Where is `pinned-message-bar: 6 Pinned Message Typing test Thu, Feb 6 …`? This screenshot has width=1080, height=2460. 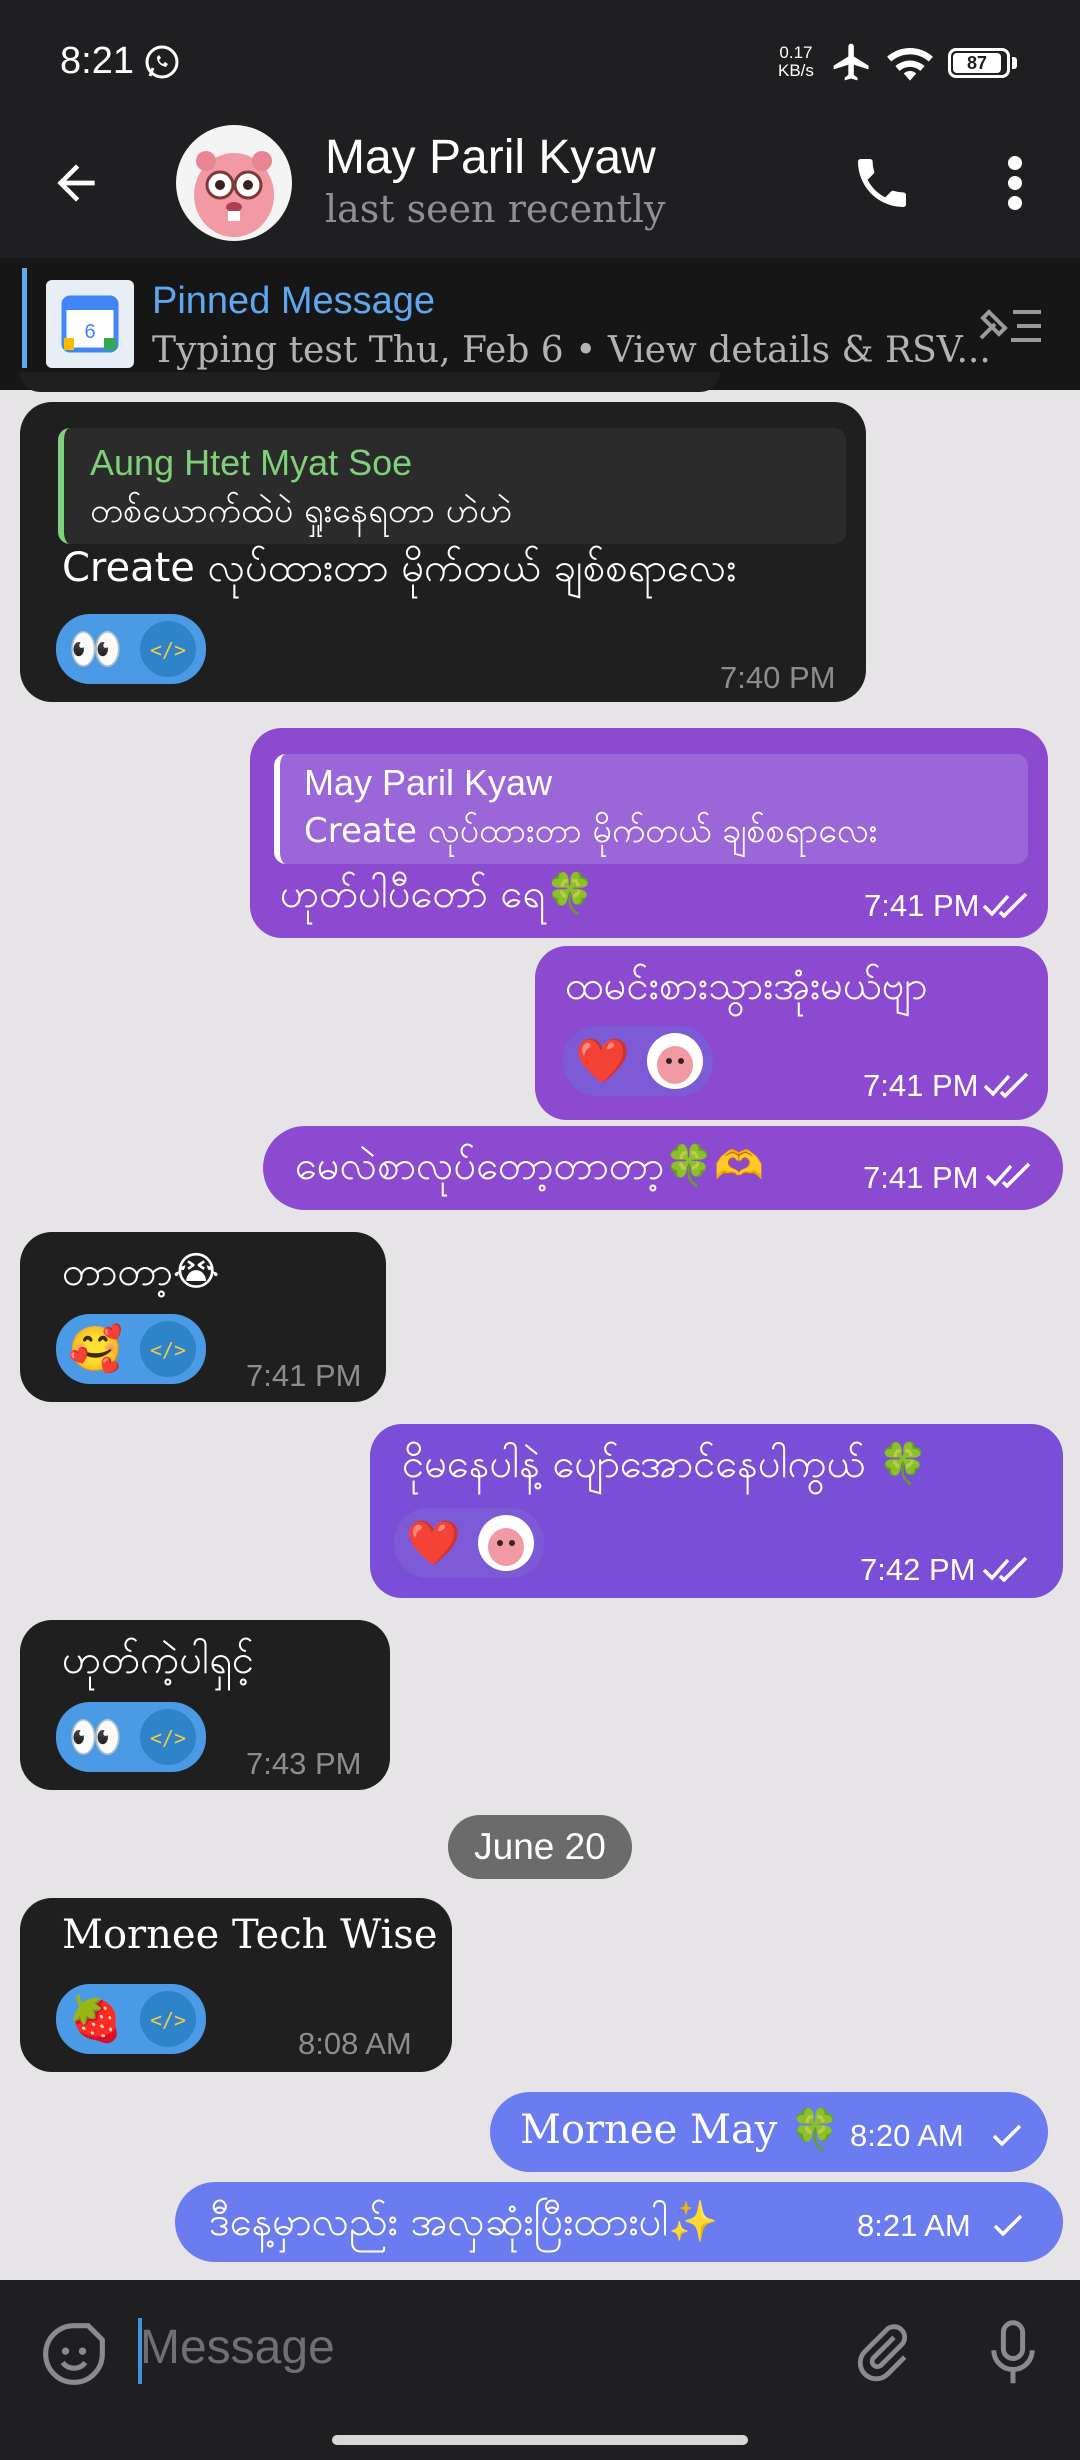 pinned-message-bar: 6 Pinned Message Typing test Thu, Feb 6 … is located at coordinates (540, 324).